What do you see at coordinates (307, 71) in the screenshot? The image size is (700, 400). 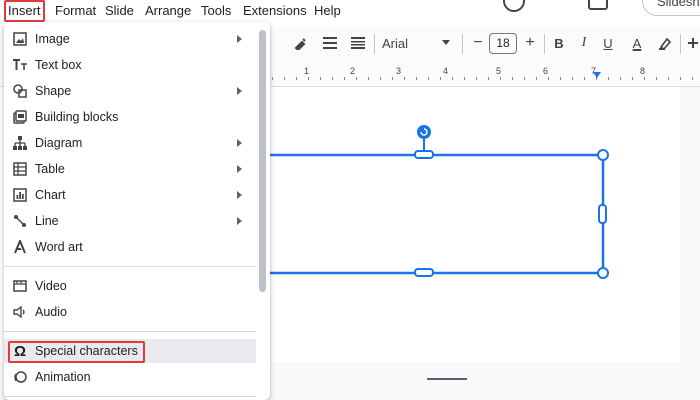 I see `ruler-number: 1` at bounding box center [307, 71].